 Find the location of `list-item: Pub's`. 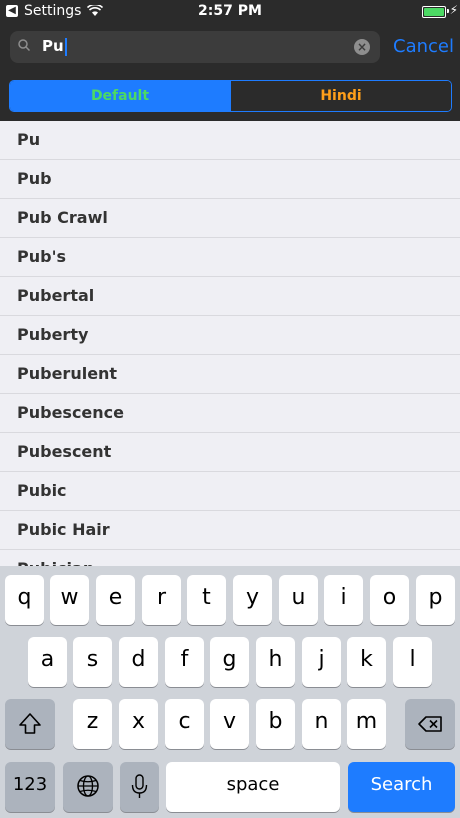

list-item: Pub's is located at coordinates (230, 257).